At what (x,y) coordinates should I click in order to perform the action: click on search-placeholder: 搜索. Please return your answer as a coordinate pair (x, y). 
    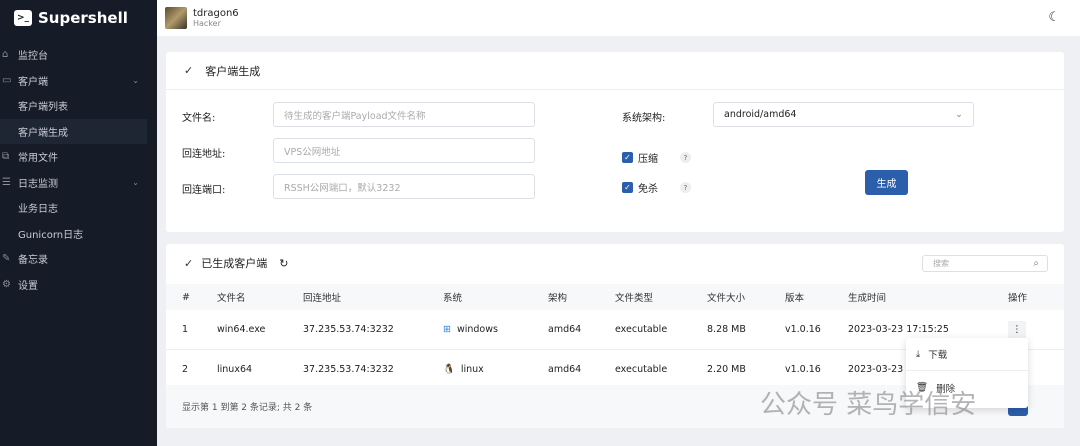
    Looking at the image, I should click on (941, 263).